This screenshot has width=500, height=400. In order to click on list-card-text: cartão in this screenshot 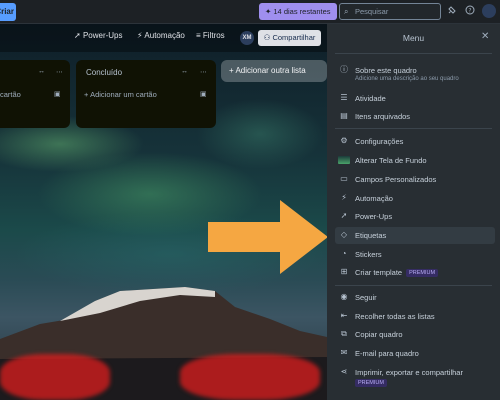, I will do `click(10, 94)`.